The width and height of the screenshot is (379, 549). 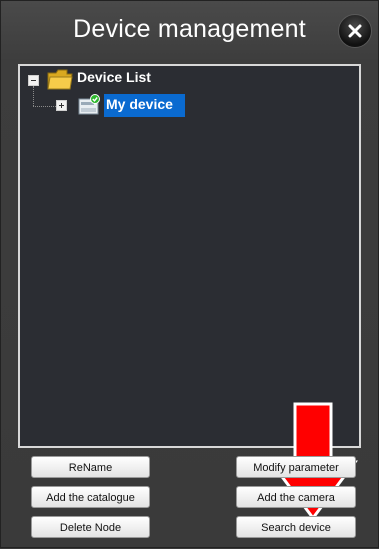 What do you see at coordinates (296, 497) in the screenshot?
I see `add-camera-button: Add the camera` at bounding box center [296, 497].